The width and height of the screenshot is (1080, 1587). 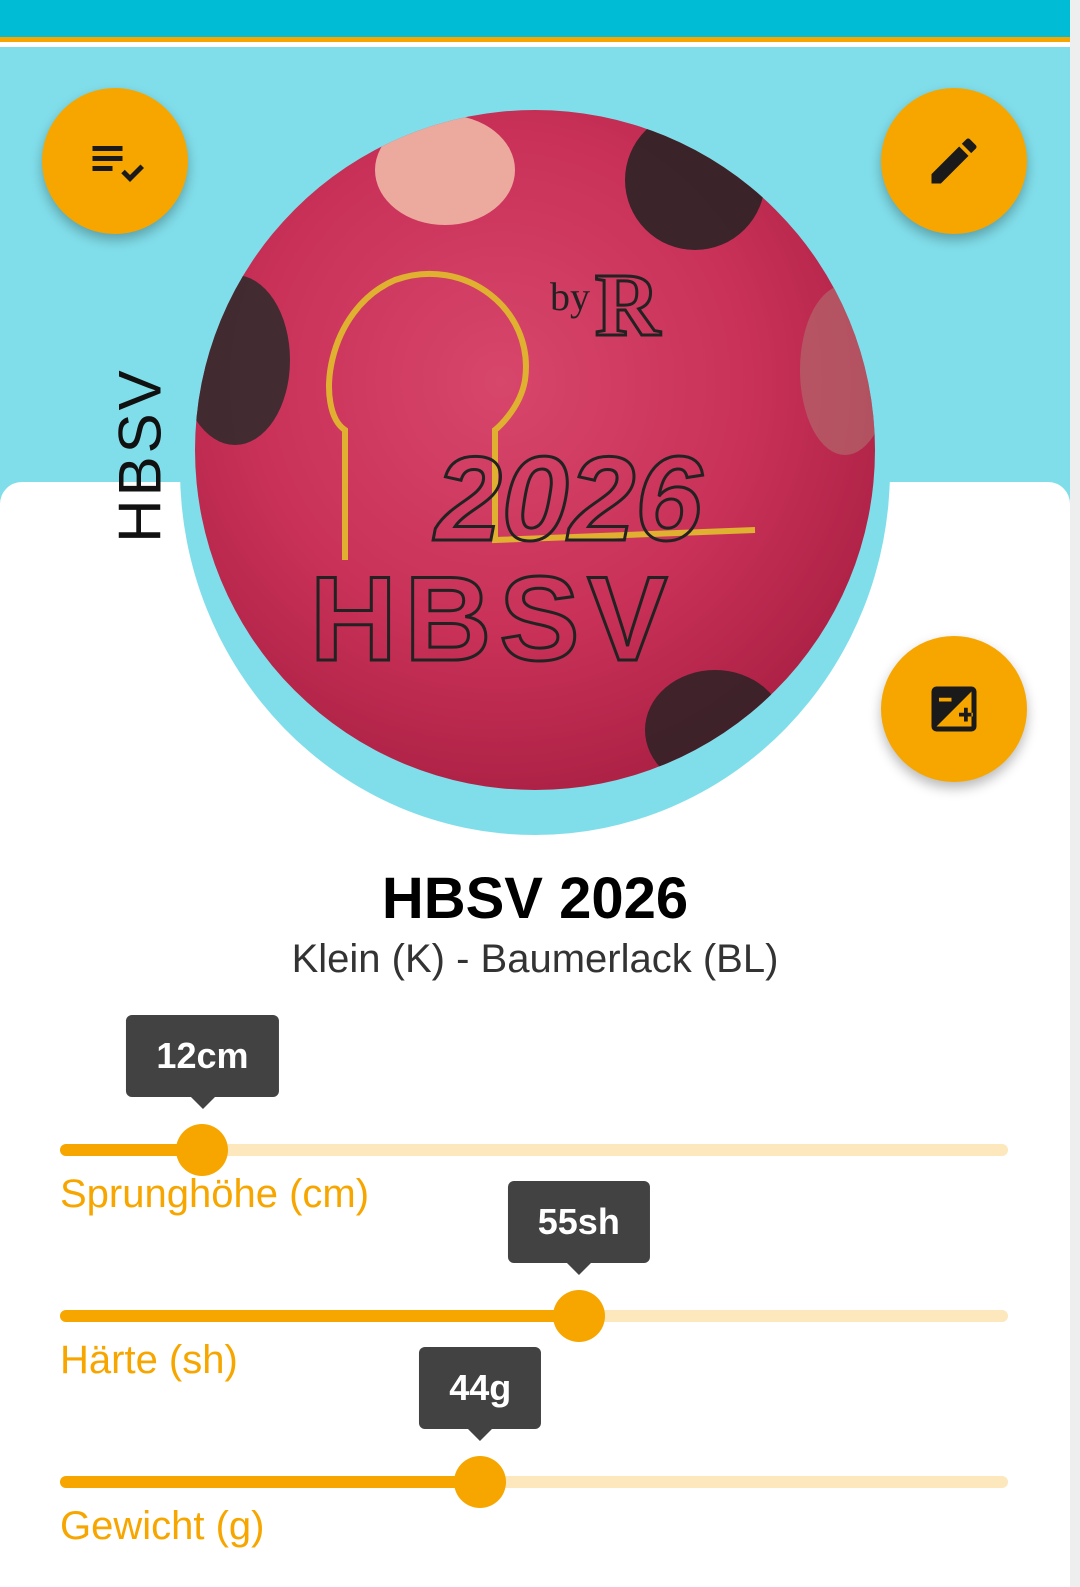 I want to click on ball-subtitle: Klein (K) - Baumerlack (BL), so click(x=535, y=959).